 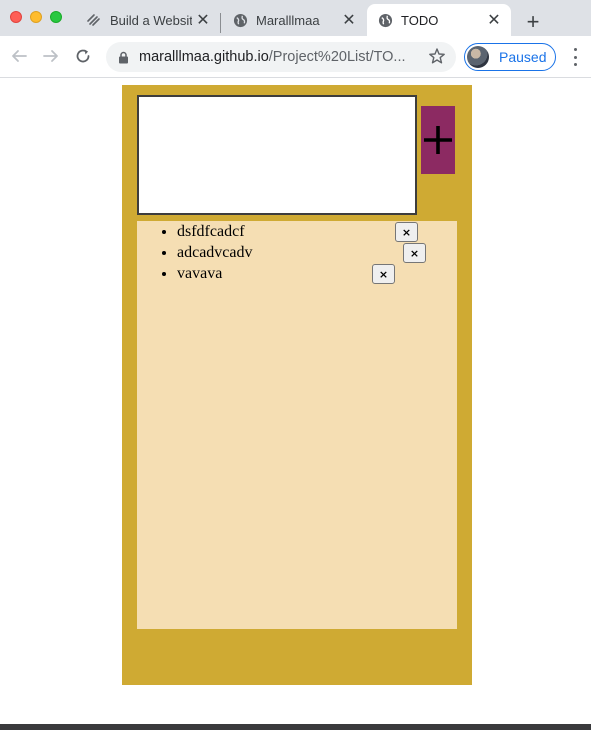 I want to click on reload-icon, so click(x=83, y=56).